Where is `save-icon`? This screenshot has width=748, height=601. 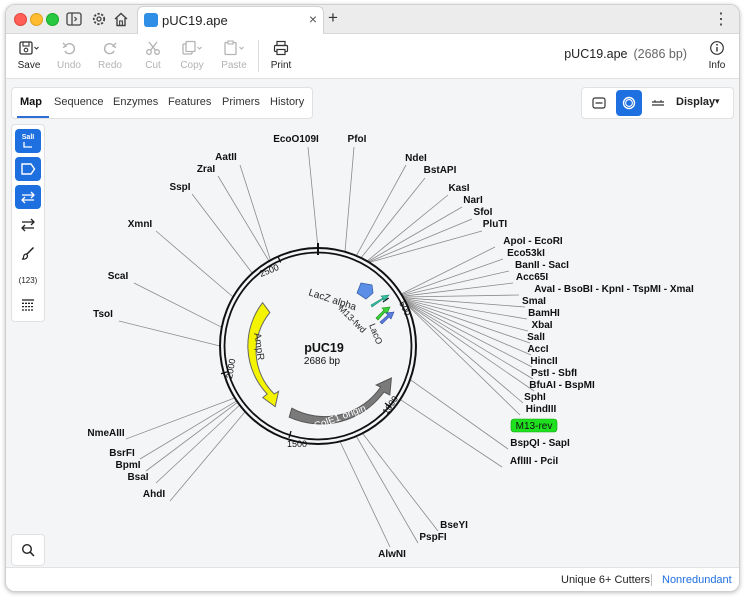 save-icon is located at coordinates (29, 48).